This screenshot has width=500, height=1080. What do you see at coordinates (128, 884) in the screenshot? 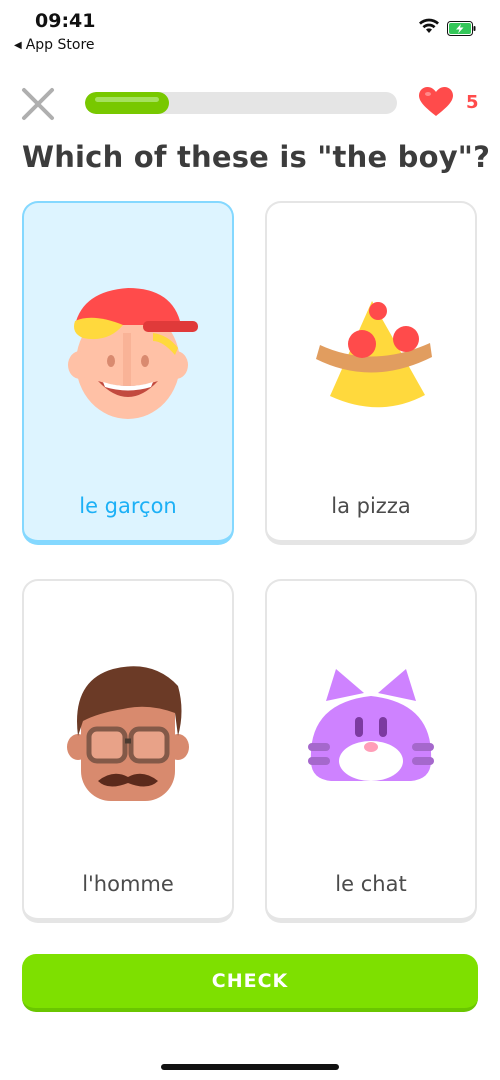
I see `choice-label: l'homme` at bounding box center [128, 884].